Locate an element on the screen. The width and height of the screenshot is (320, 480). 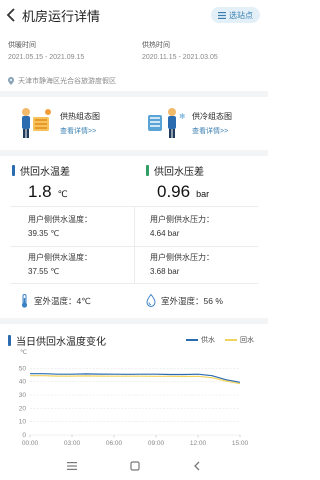
supply-water-line is located at coordinates (135, 378).